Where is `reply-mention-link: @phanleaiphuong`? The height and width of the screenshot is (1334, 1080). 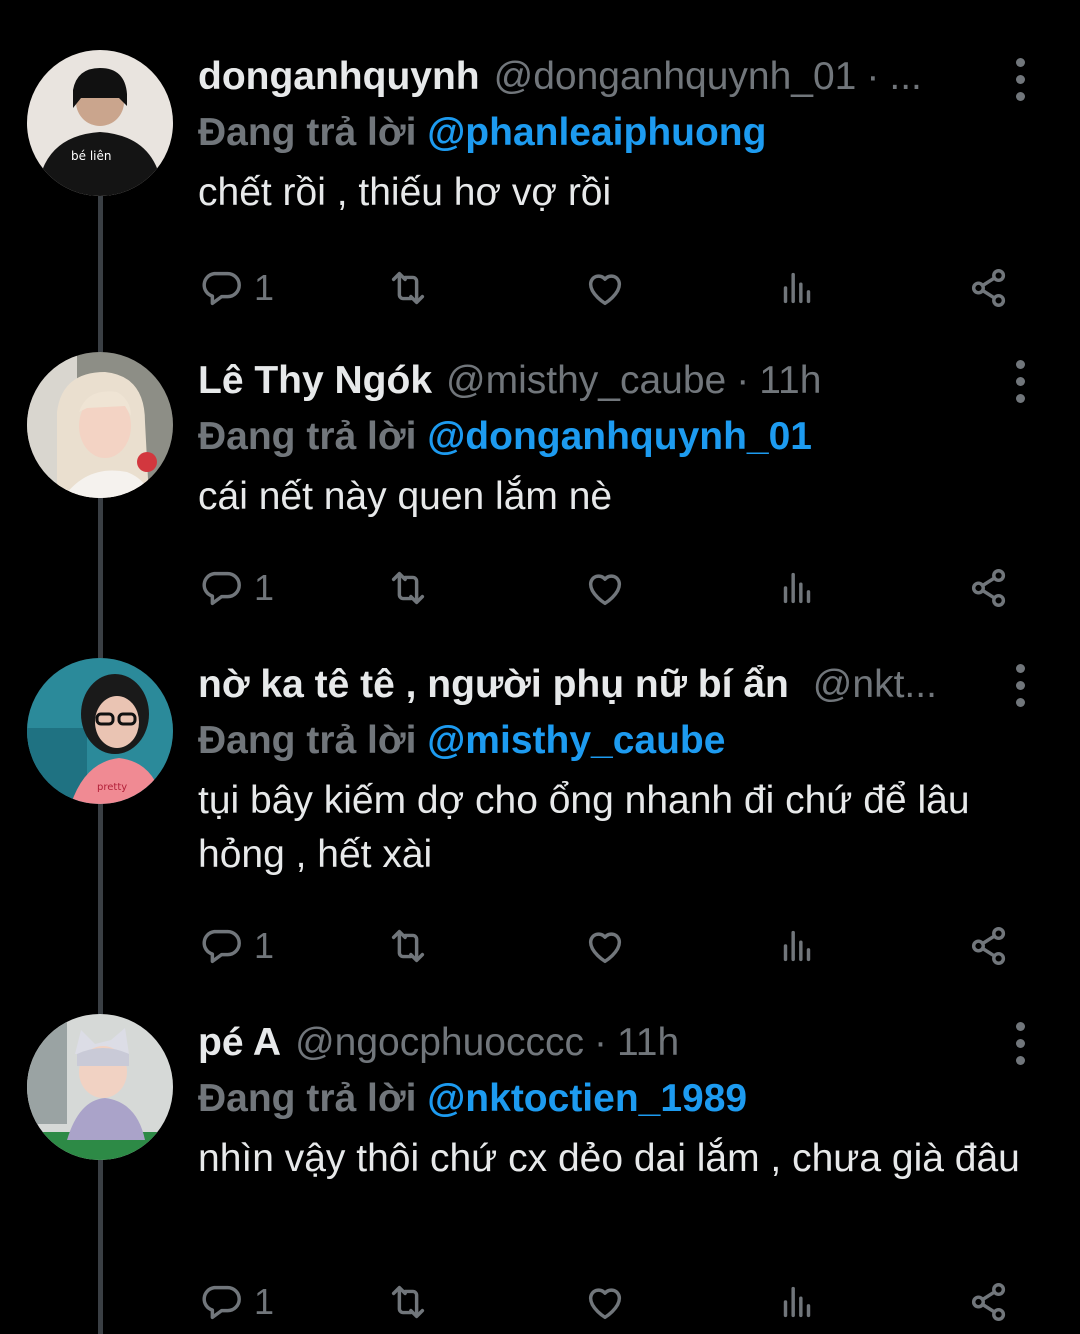
reply-mention-link: @phanleaiphuong is located at coordinates (596, 132).